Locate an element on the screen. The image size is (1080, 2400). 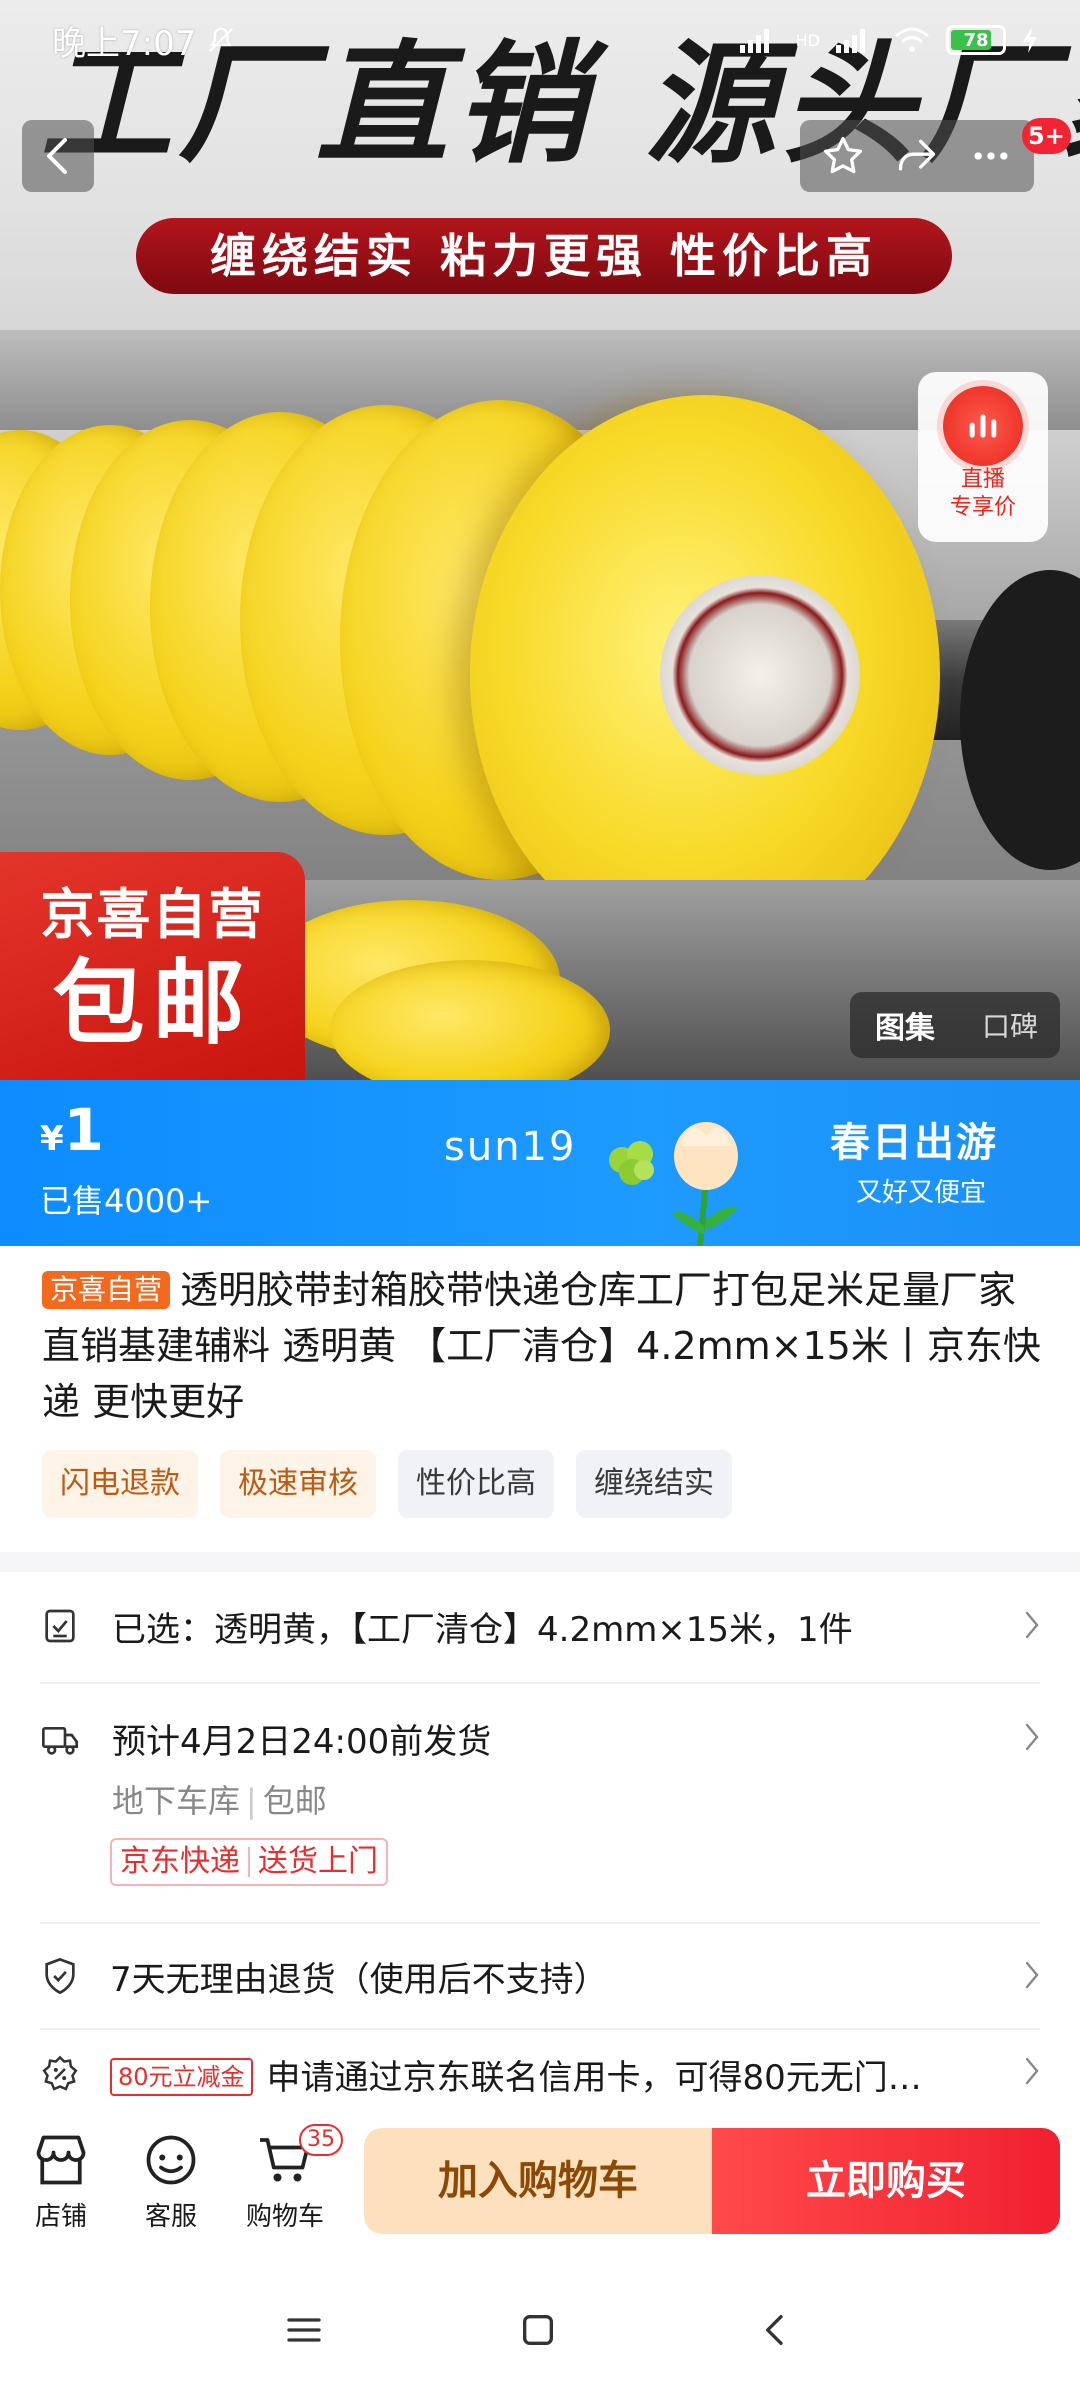
section-separator is located at coordinates (540, 1562).